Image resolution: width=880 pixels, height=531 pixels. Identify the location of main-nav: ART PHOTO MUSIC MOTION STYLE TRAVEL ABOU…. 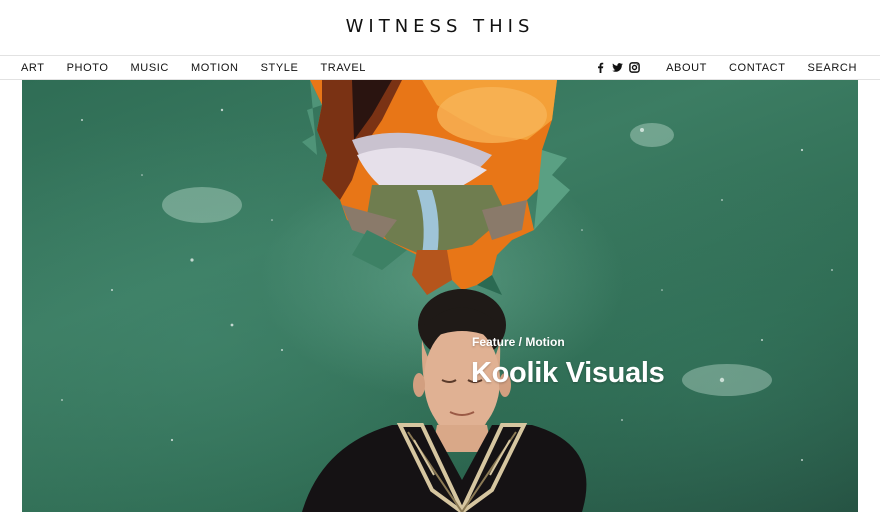
(440, 67).